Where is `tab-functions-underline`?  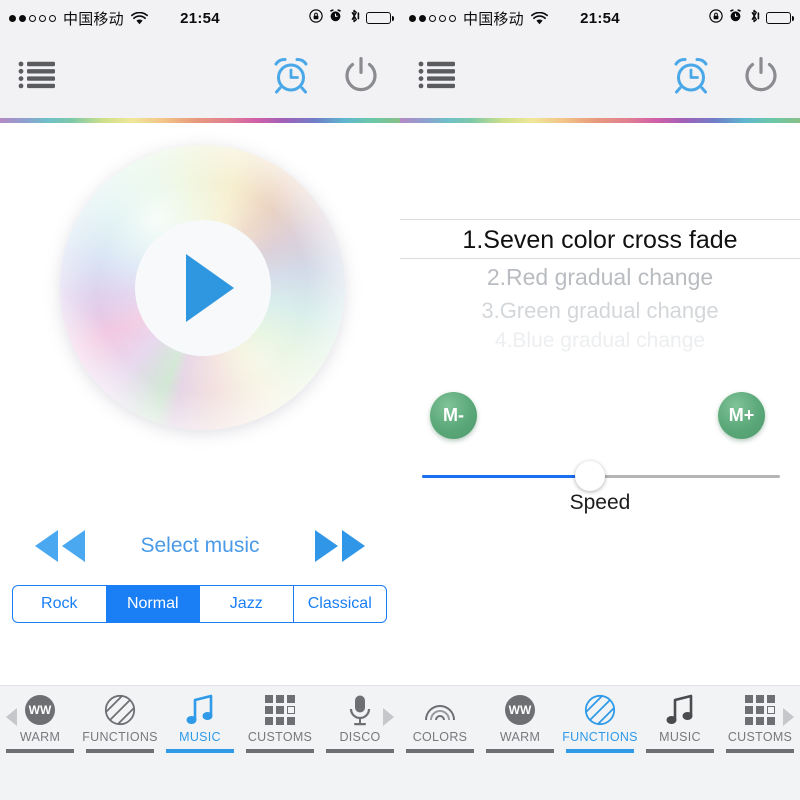 tab-functions-underline is located at coordinates (120, 751).